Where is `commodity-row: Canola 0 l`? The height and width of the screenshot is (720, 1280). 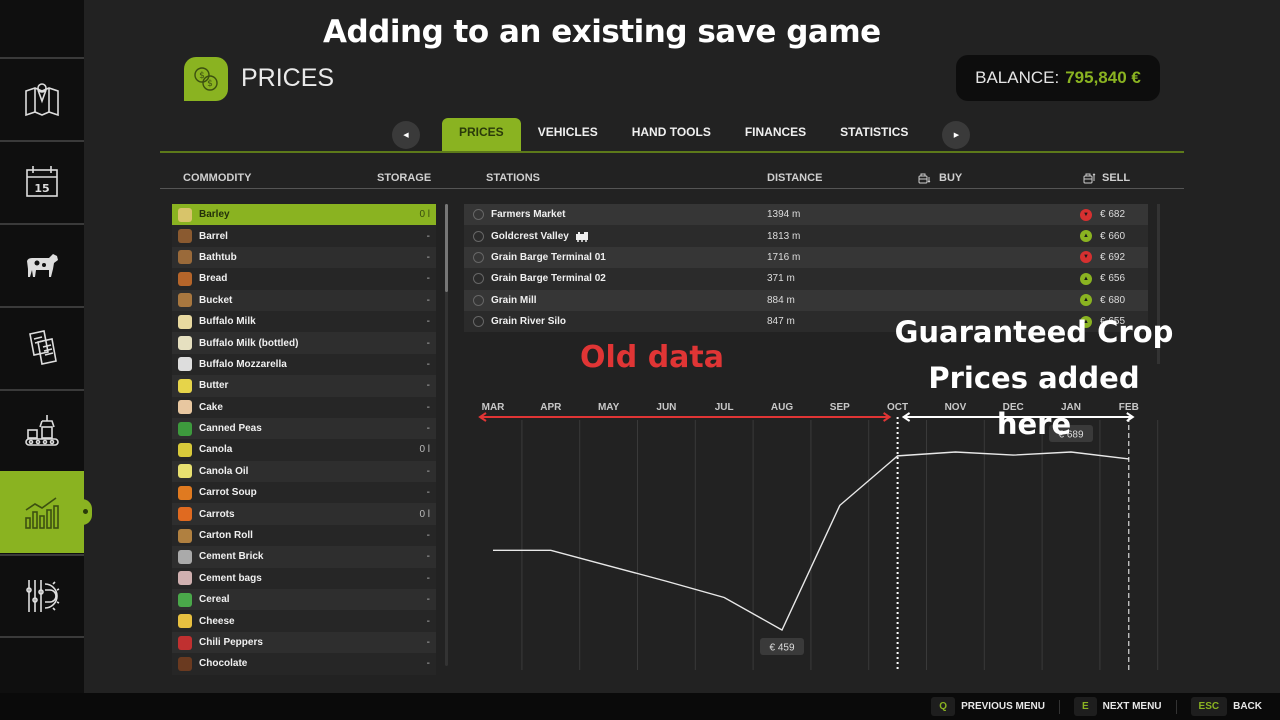 commodity-row: Canola 0 l is located at coordinates (304, 450).